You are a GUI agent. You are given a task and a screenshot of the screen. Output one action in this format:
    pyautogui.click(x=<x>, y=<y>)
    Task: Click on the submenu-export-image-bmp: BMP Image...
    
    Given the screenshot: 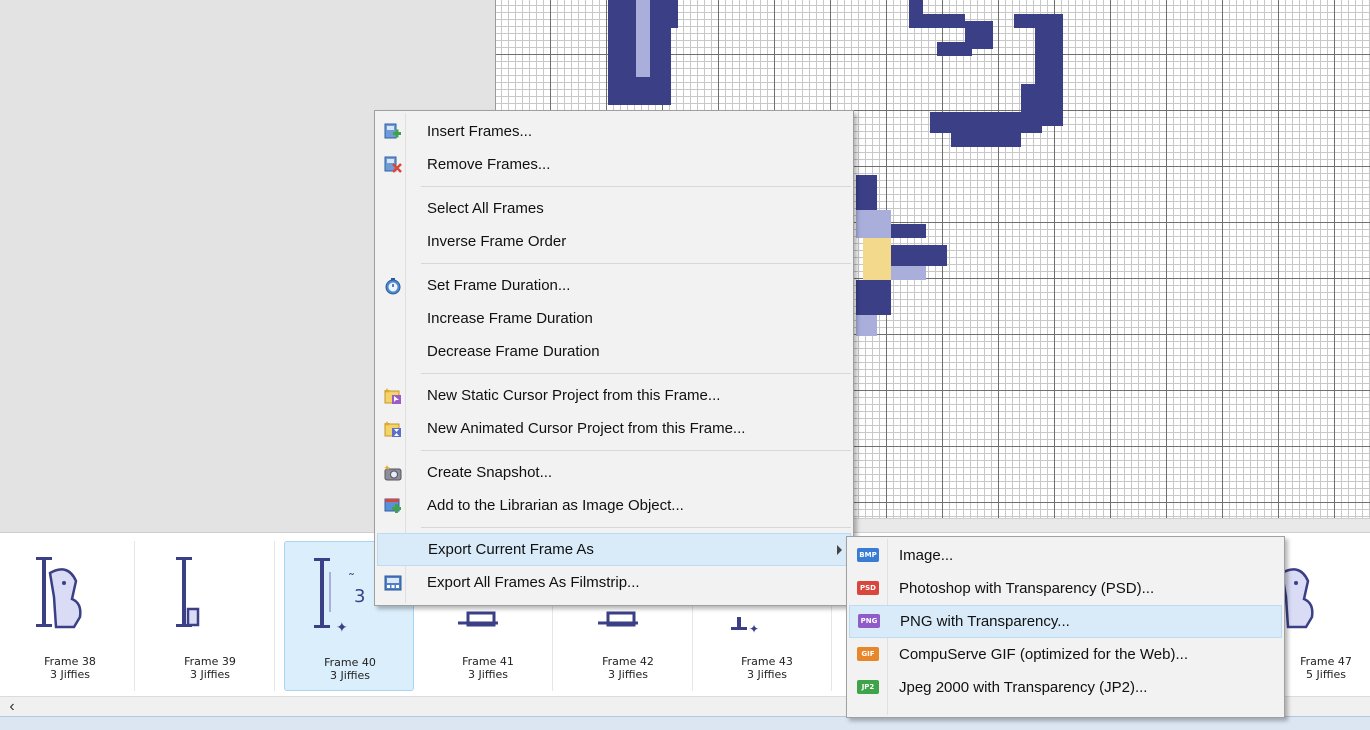 What is the action you would take?
    pyautogui.click(x=1065, y=555)
    